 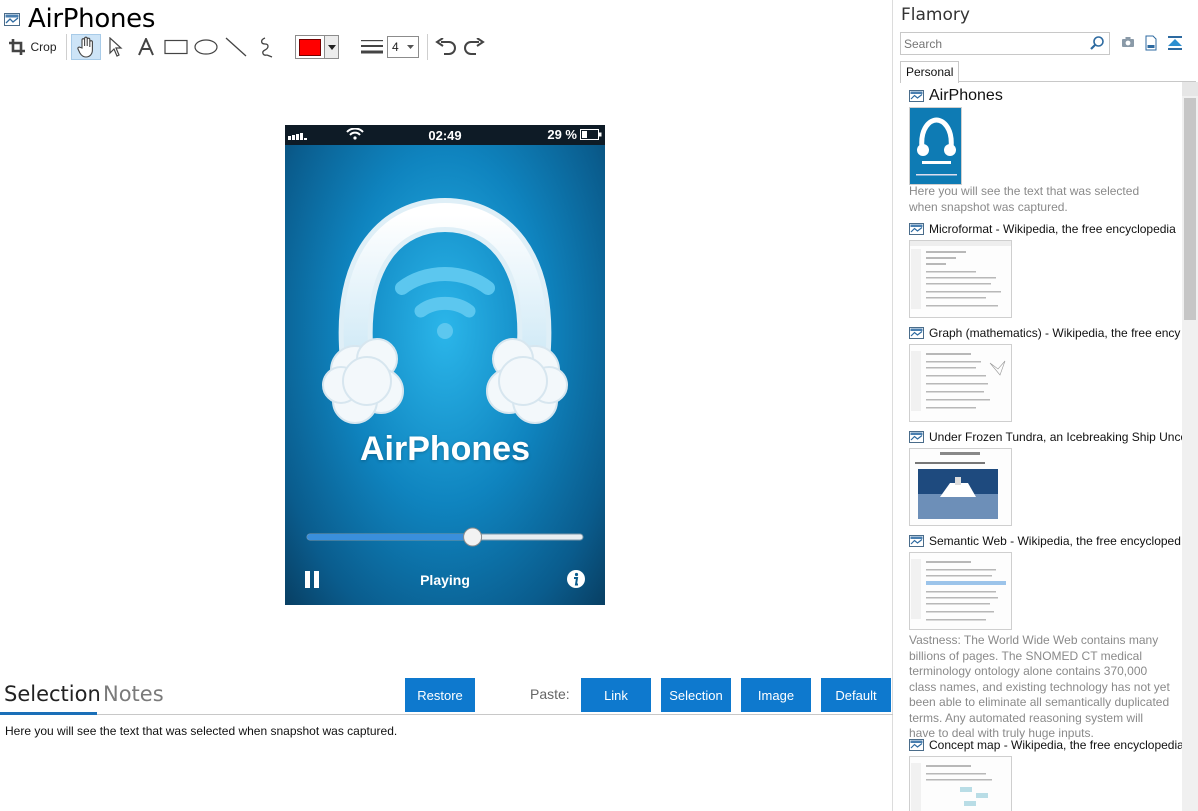 What do you see at coordinates (1097, 43) in the screenshot?
I see `search-icon` at bounding box center [1097, 43].